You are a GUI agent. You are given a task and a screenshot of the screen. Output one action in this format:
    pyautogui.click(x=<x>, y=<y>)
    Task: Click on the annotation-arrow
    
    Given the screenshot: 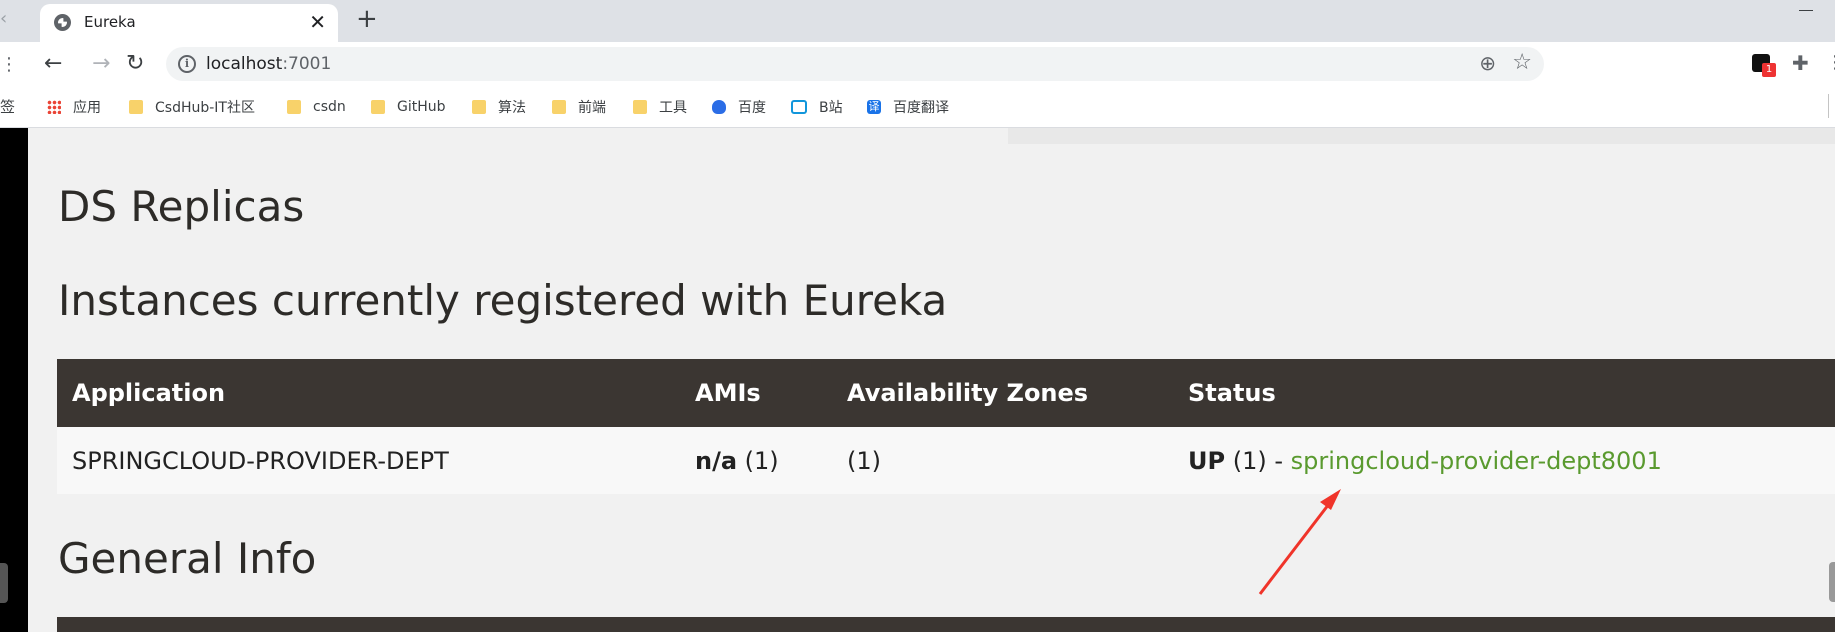 What is the action you would take?
    pyautogui.click(x=1299, y=542)
    